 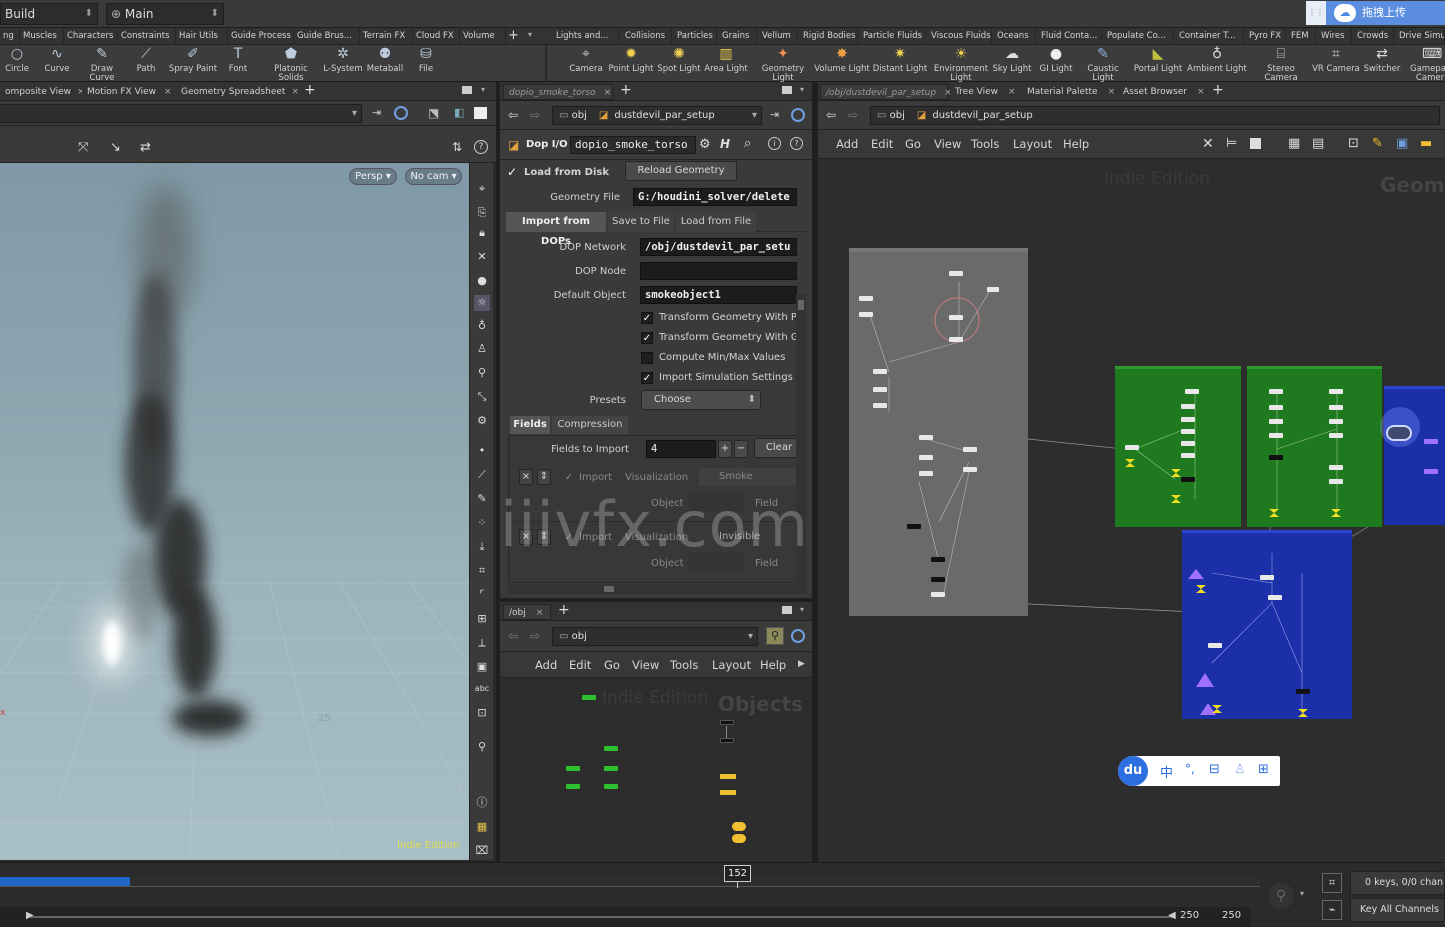 I want to click on select-icon: ◧, so click(x=459, y=112).